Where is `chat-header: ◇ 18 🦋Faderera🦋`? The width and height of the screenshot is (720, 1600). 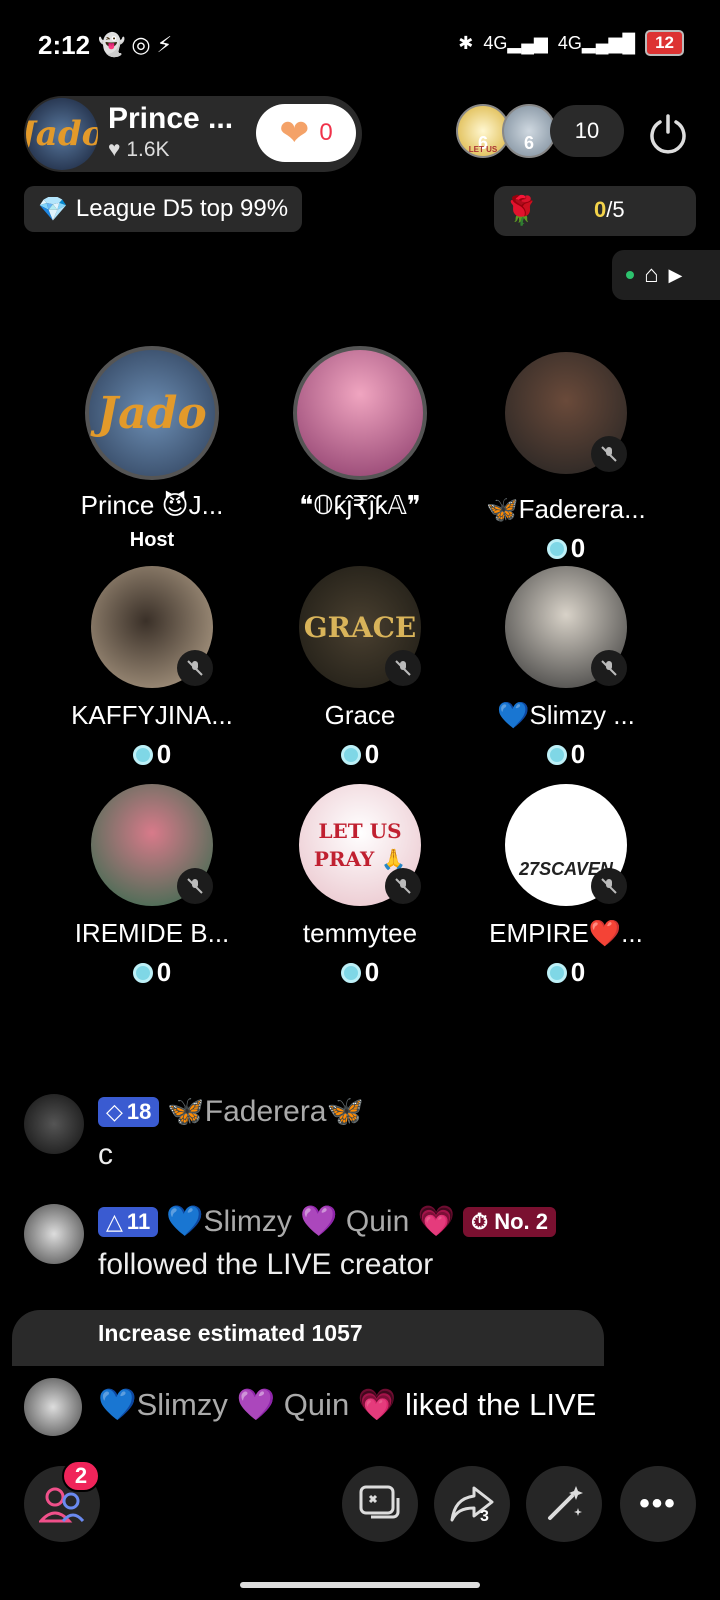
chat-header: ◇ 18 🦋Faderera🦋 is located at coordinates (231, 1111).